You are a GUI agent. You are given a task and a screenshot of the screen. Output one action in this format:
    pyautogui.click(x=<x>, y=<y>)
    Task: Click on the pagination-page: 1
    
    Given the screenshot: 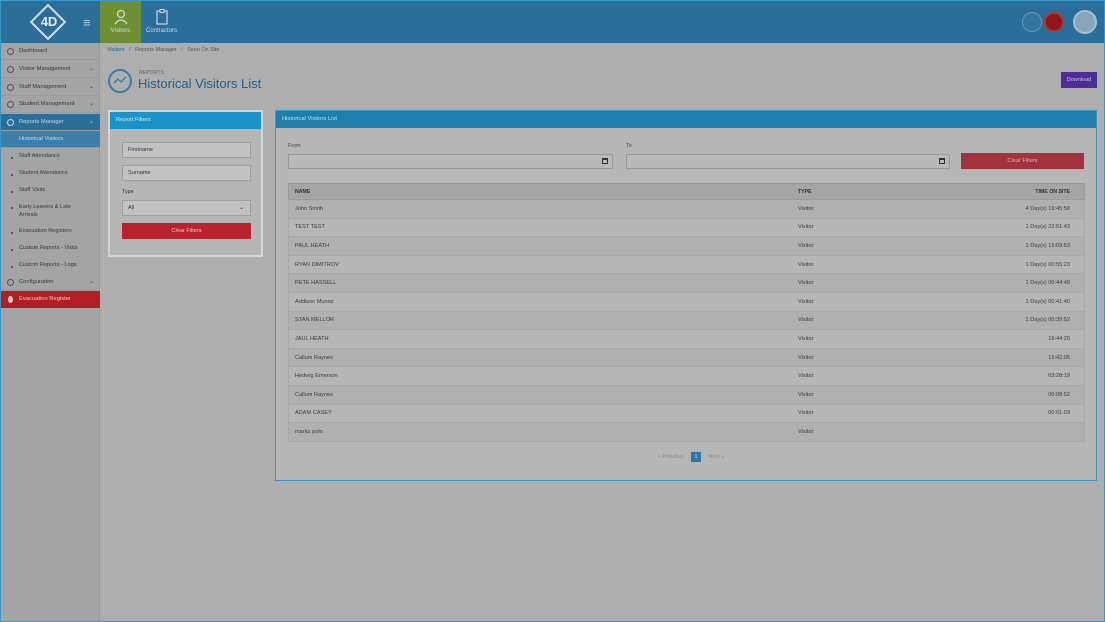 What is the action you would take?
    pyautogui.click(x=695, y=457)
    